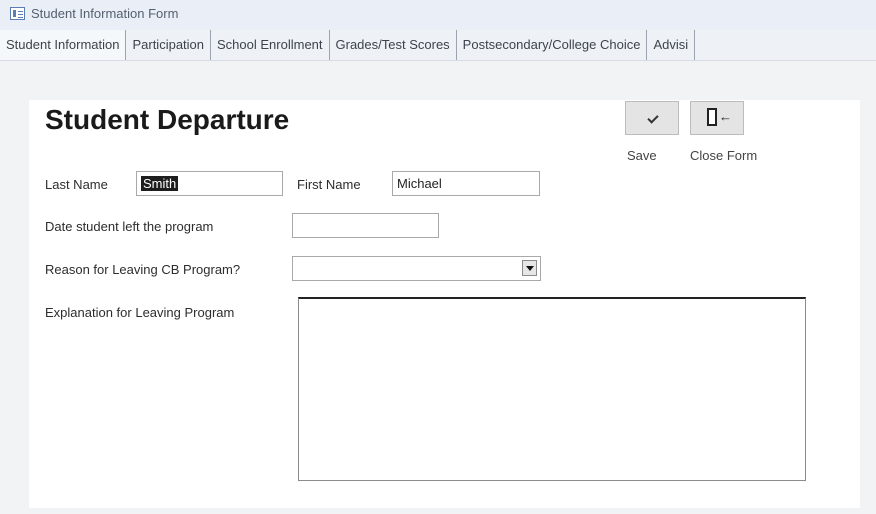 This screenshot has height=514, width=876. I want to click on last-name-field: Smith, so click(209, 183).